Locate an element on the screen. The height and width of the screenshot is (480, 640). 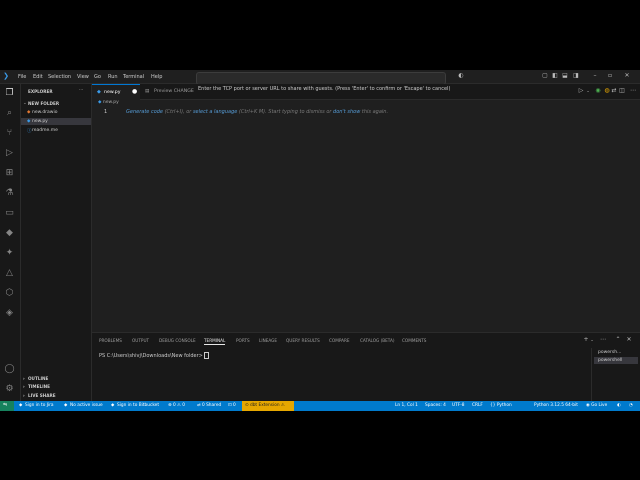
settings-gear-icon: ⚙ is located at coordinates (9, 389).